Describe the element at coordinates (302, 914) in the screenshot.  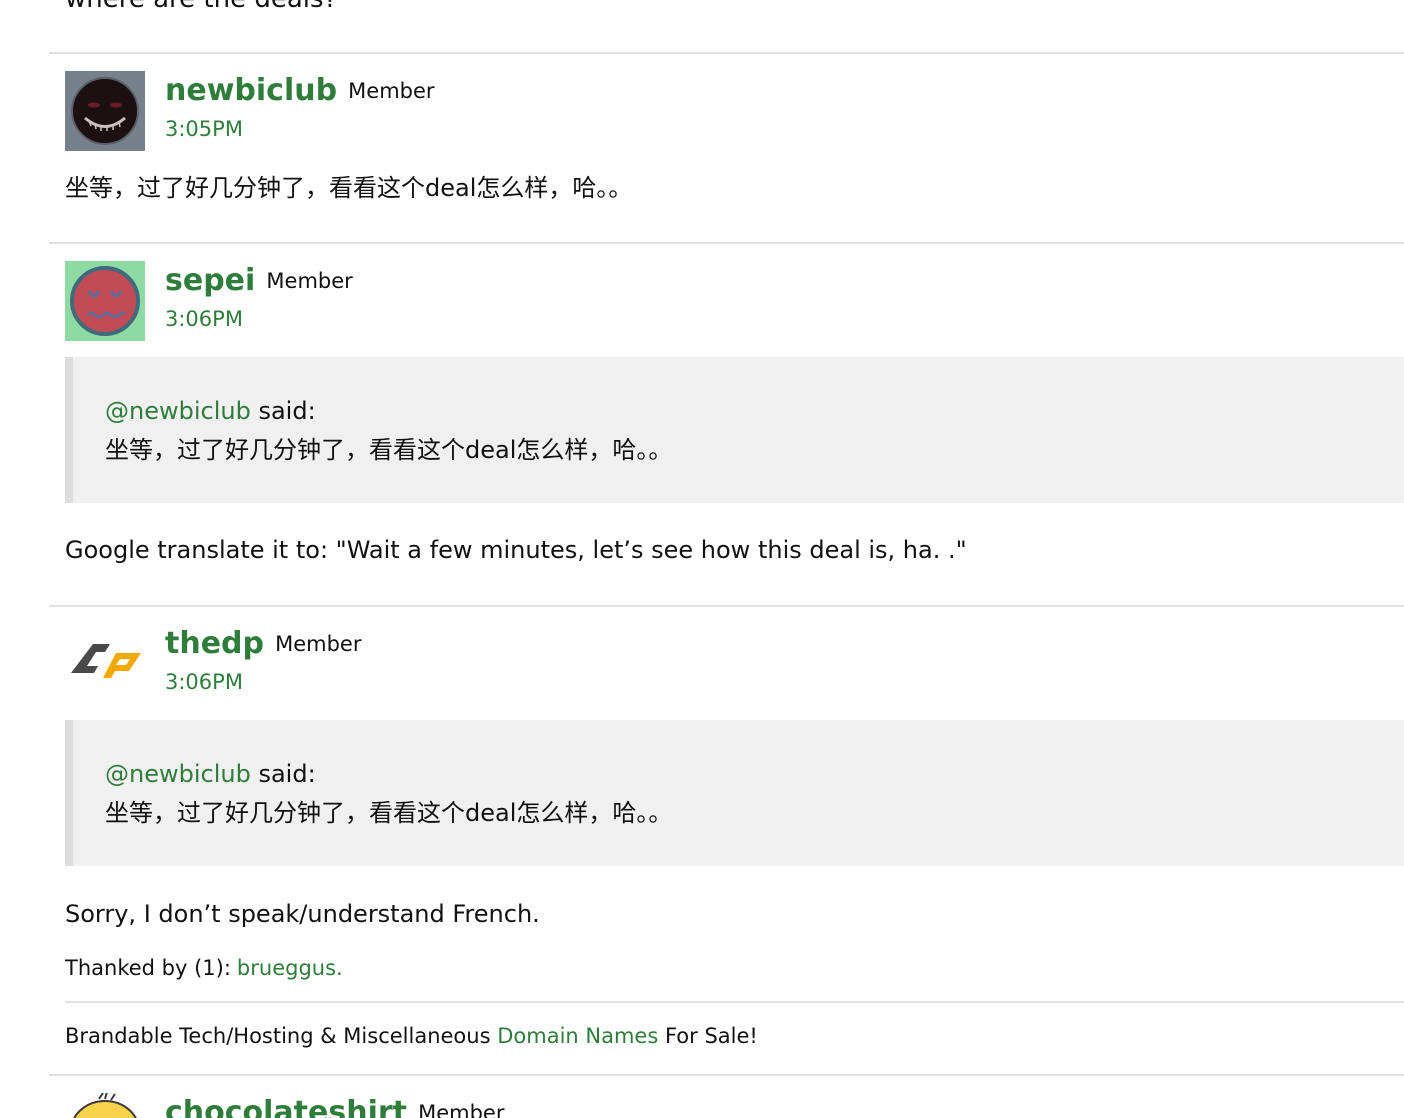
I see `comment-body: Sorry, I don’t speak/understand French.` at that location.